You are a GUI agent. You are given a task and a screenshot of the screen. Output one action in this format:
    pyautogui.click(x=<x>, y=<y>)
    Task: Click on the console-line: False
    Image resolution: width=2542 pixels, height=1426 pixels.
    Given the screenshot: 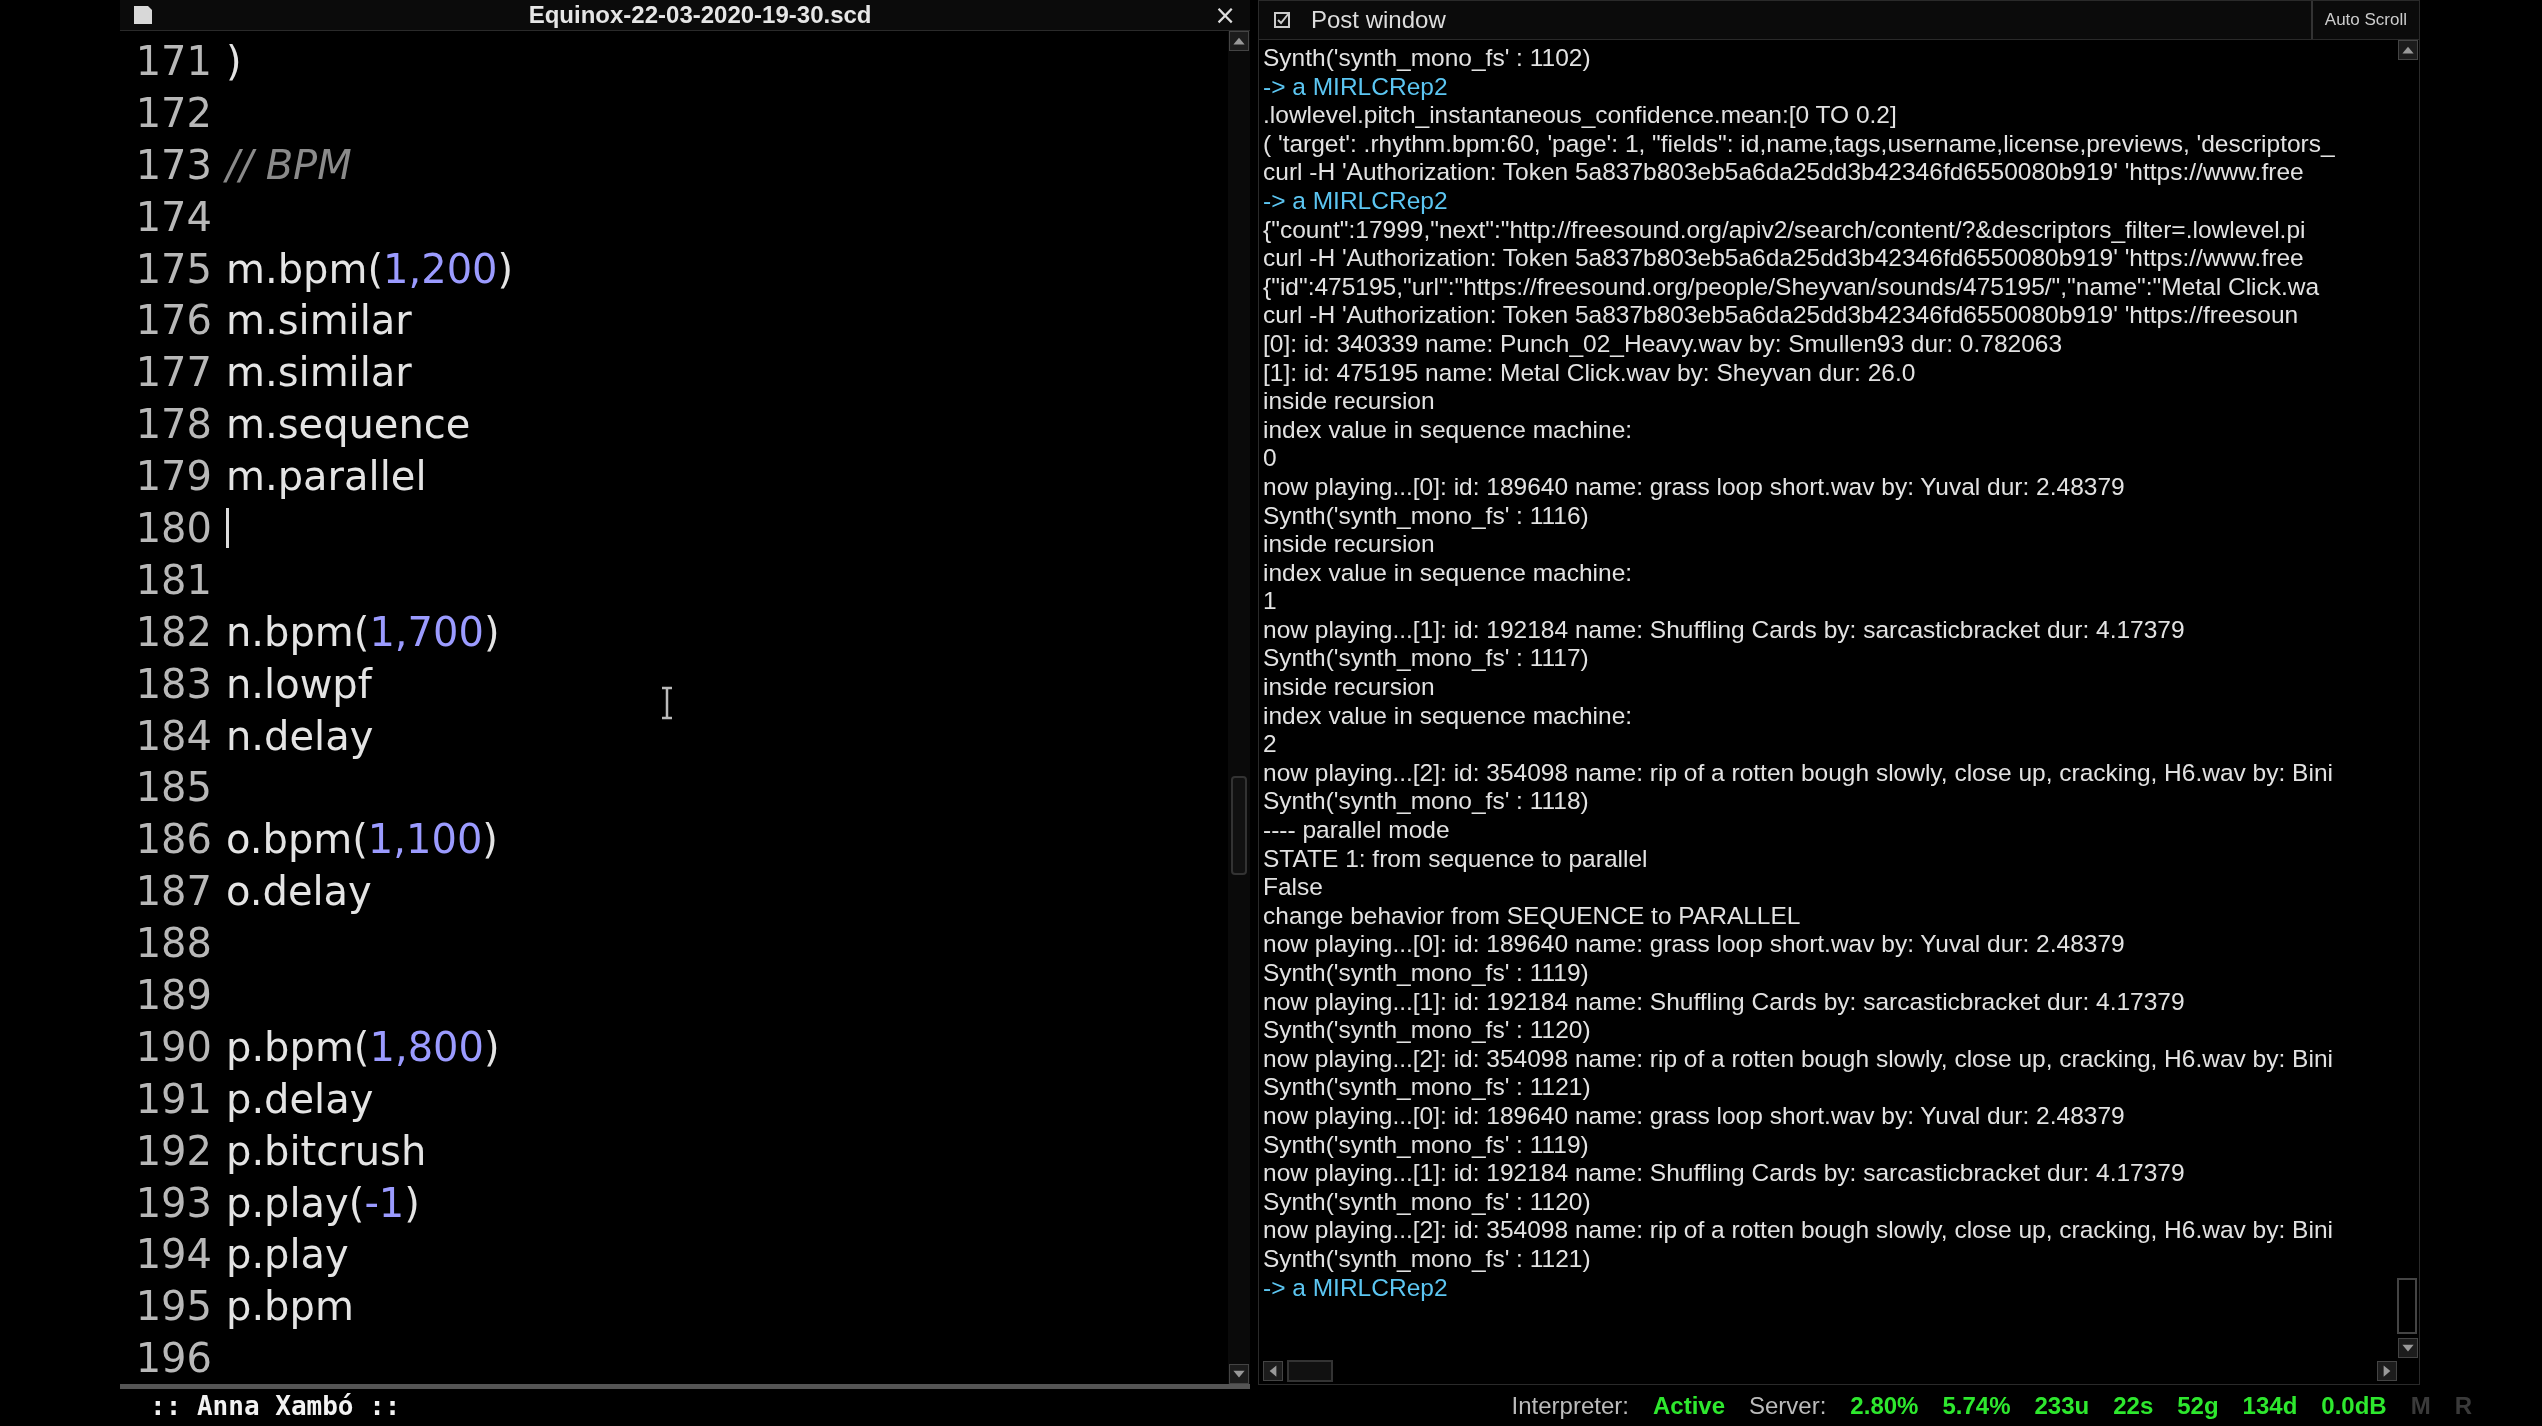 What is the action you would take?
    pyautogui.click(x=1293, y=887)
    